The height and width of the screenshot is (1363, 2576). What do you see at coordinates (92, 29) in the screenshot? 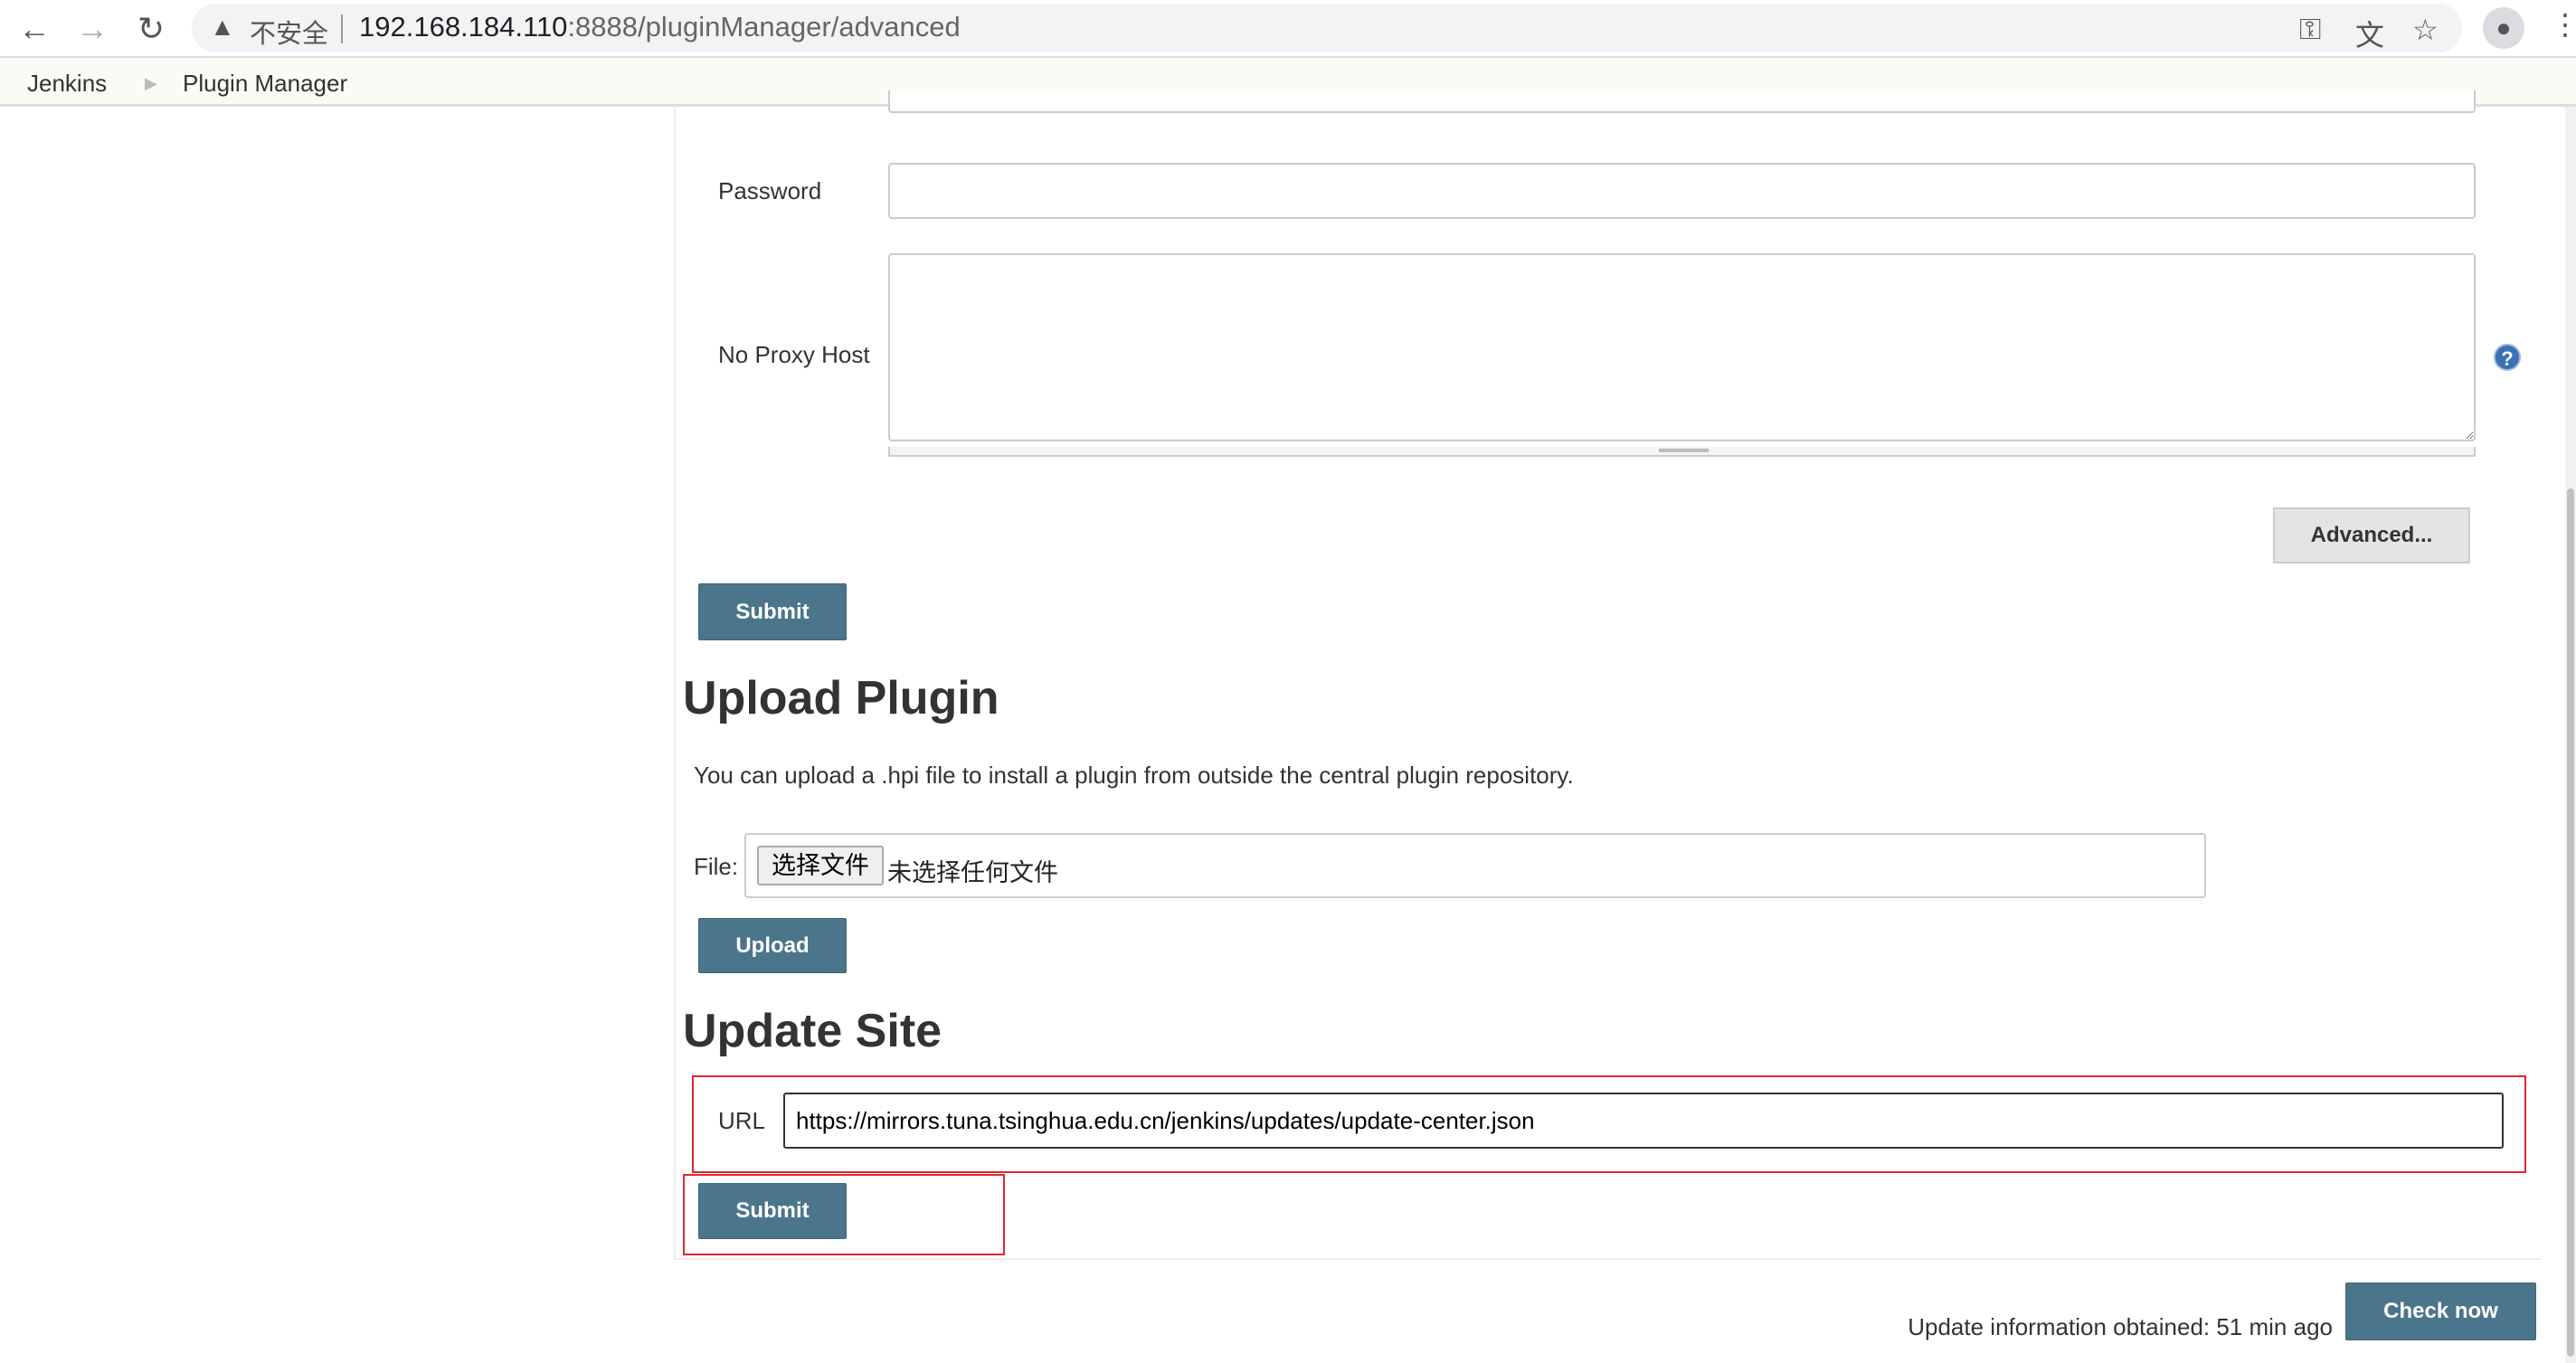
I see `forward-icon: →` at bounding box center [92, 29].